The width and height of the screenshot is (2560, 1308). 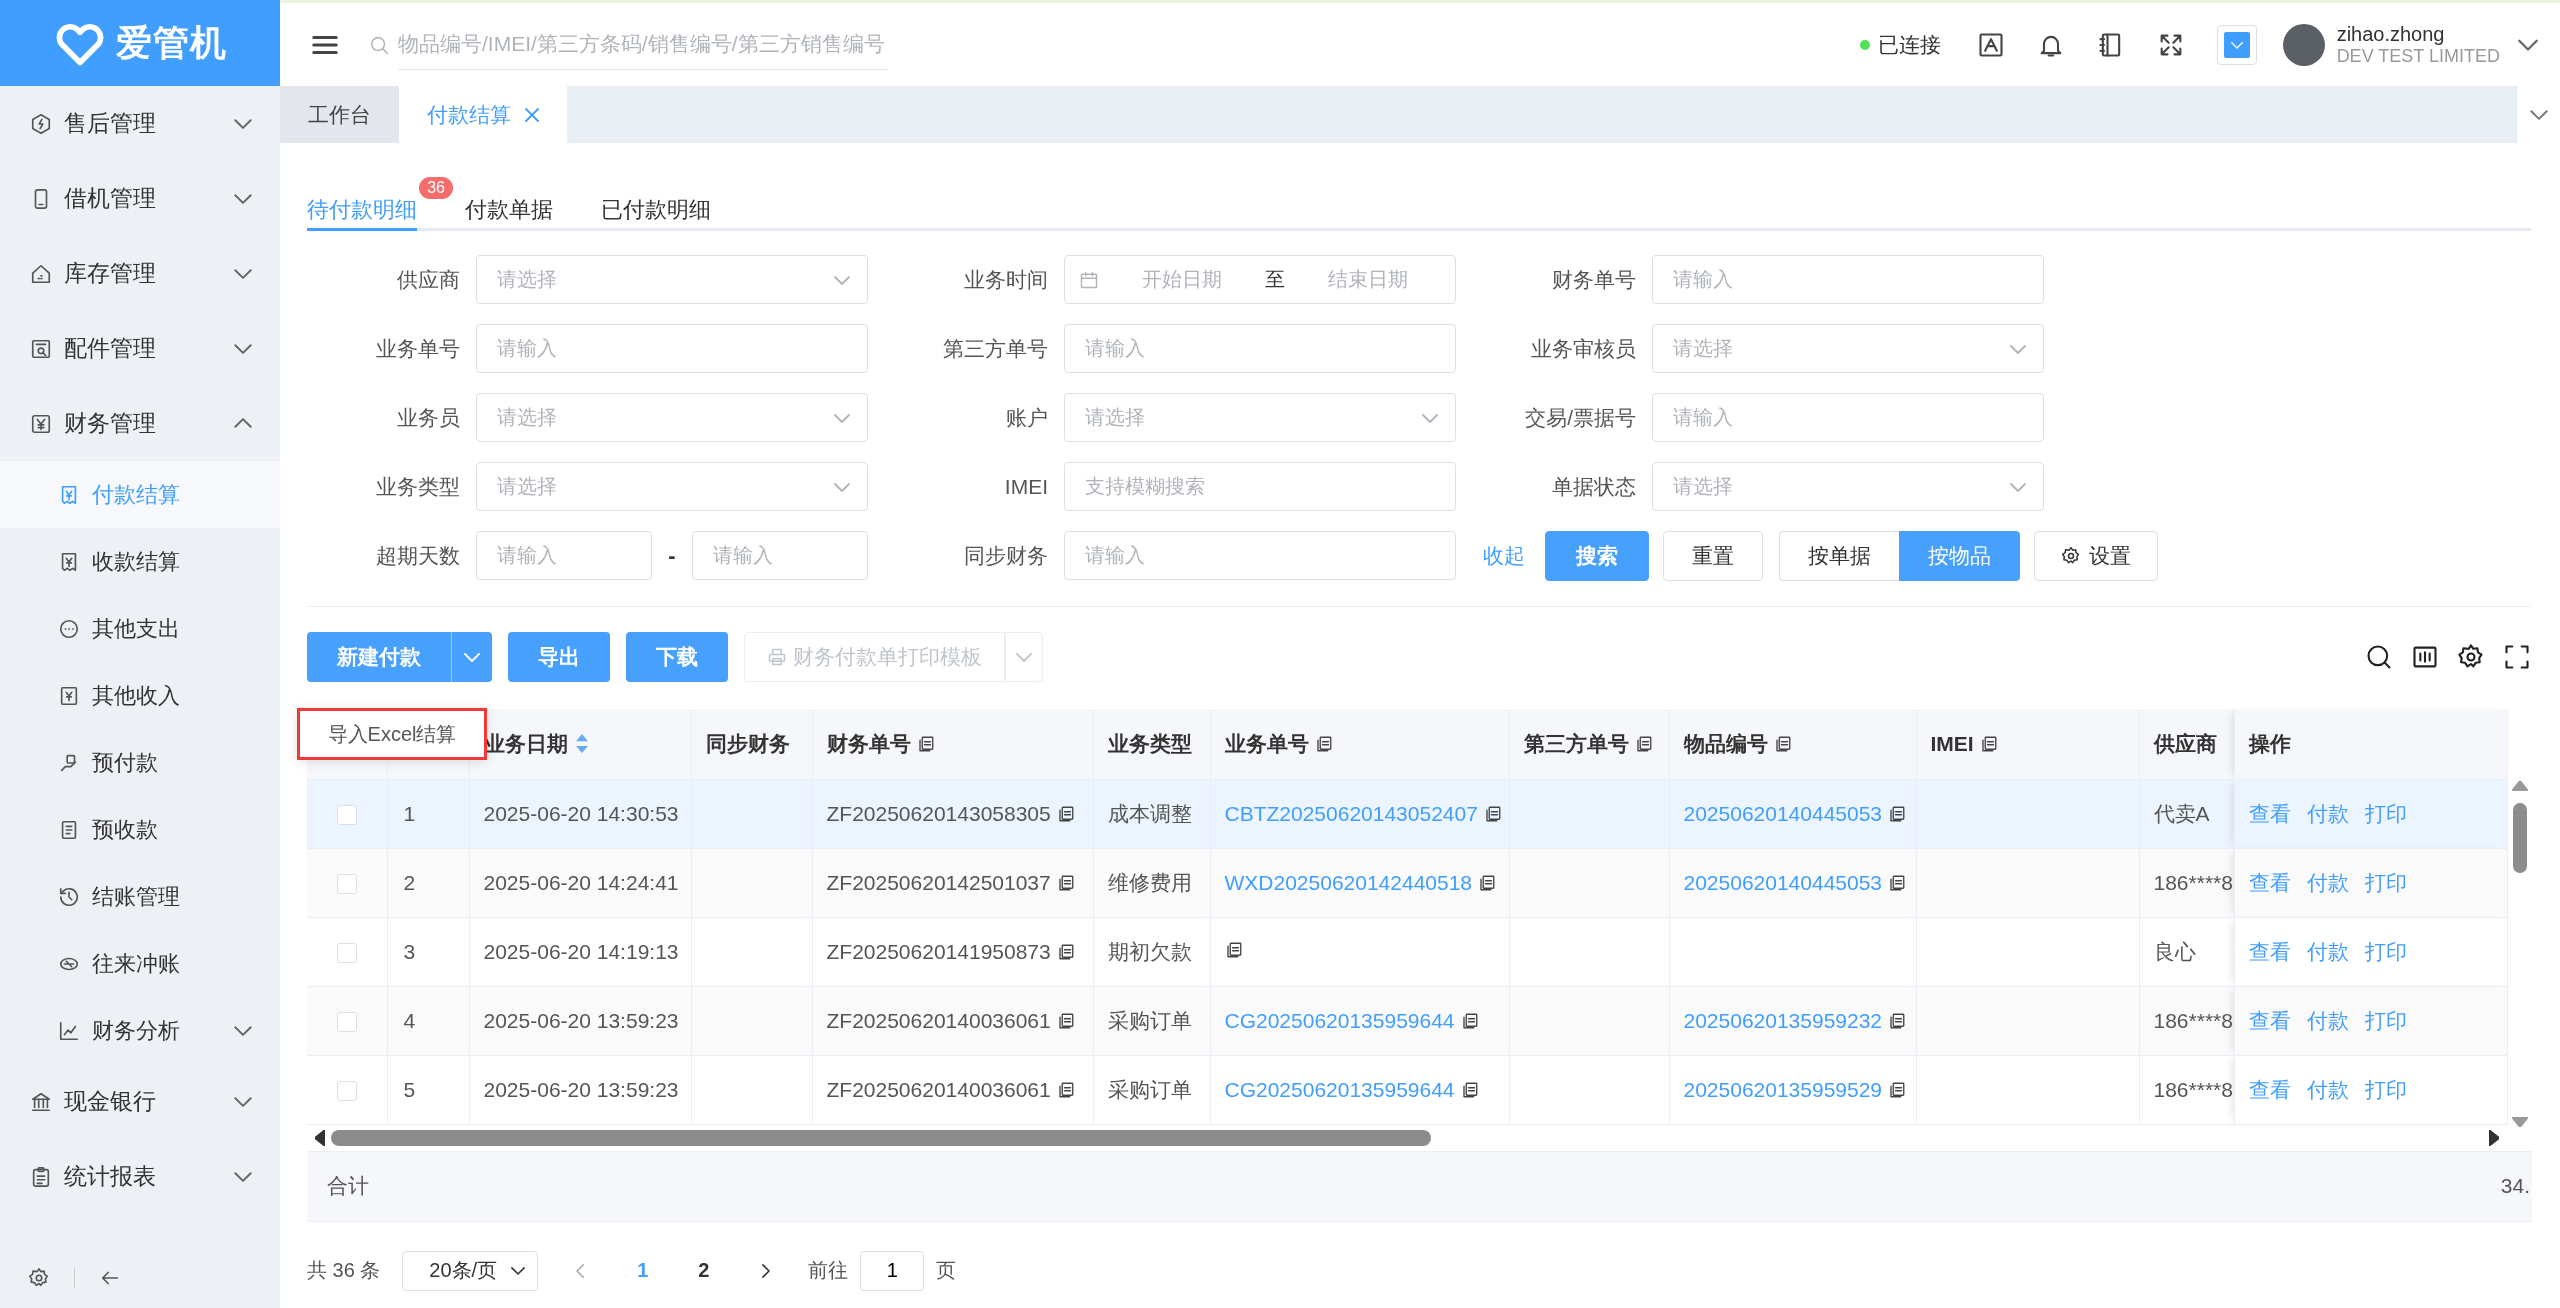 I want to click on table-row: 1 2025-06-20 14:30:53 ZF20250620143058305 成本调整 CBTZ20250620143052407 20250620140445053 代卖A 查看 付款 打印, so click(x=1407, y=813).